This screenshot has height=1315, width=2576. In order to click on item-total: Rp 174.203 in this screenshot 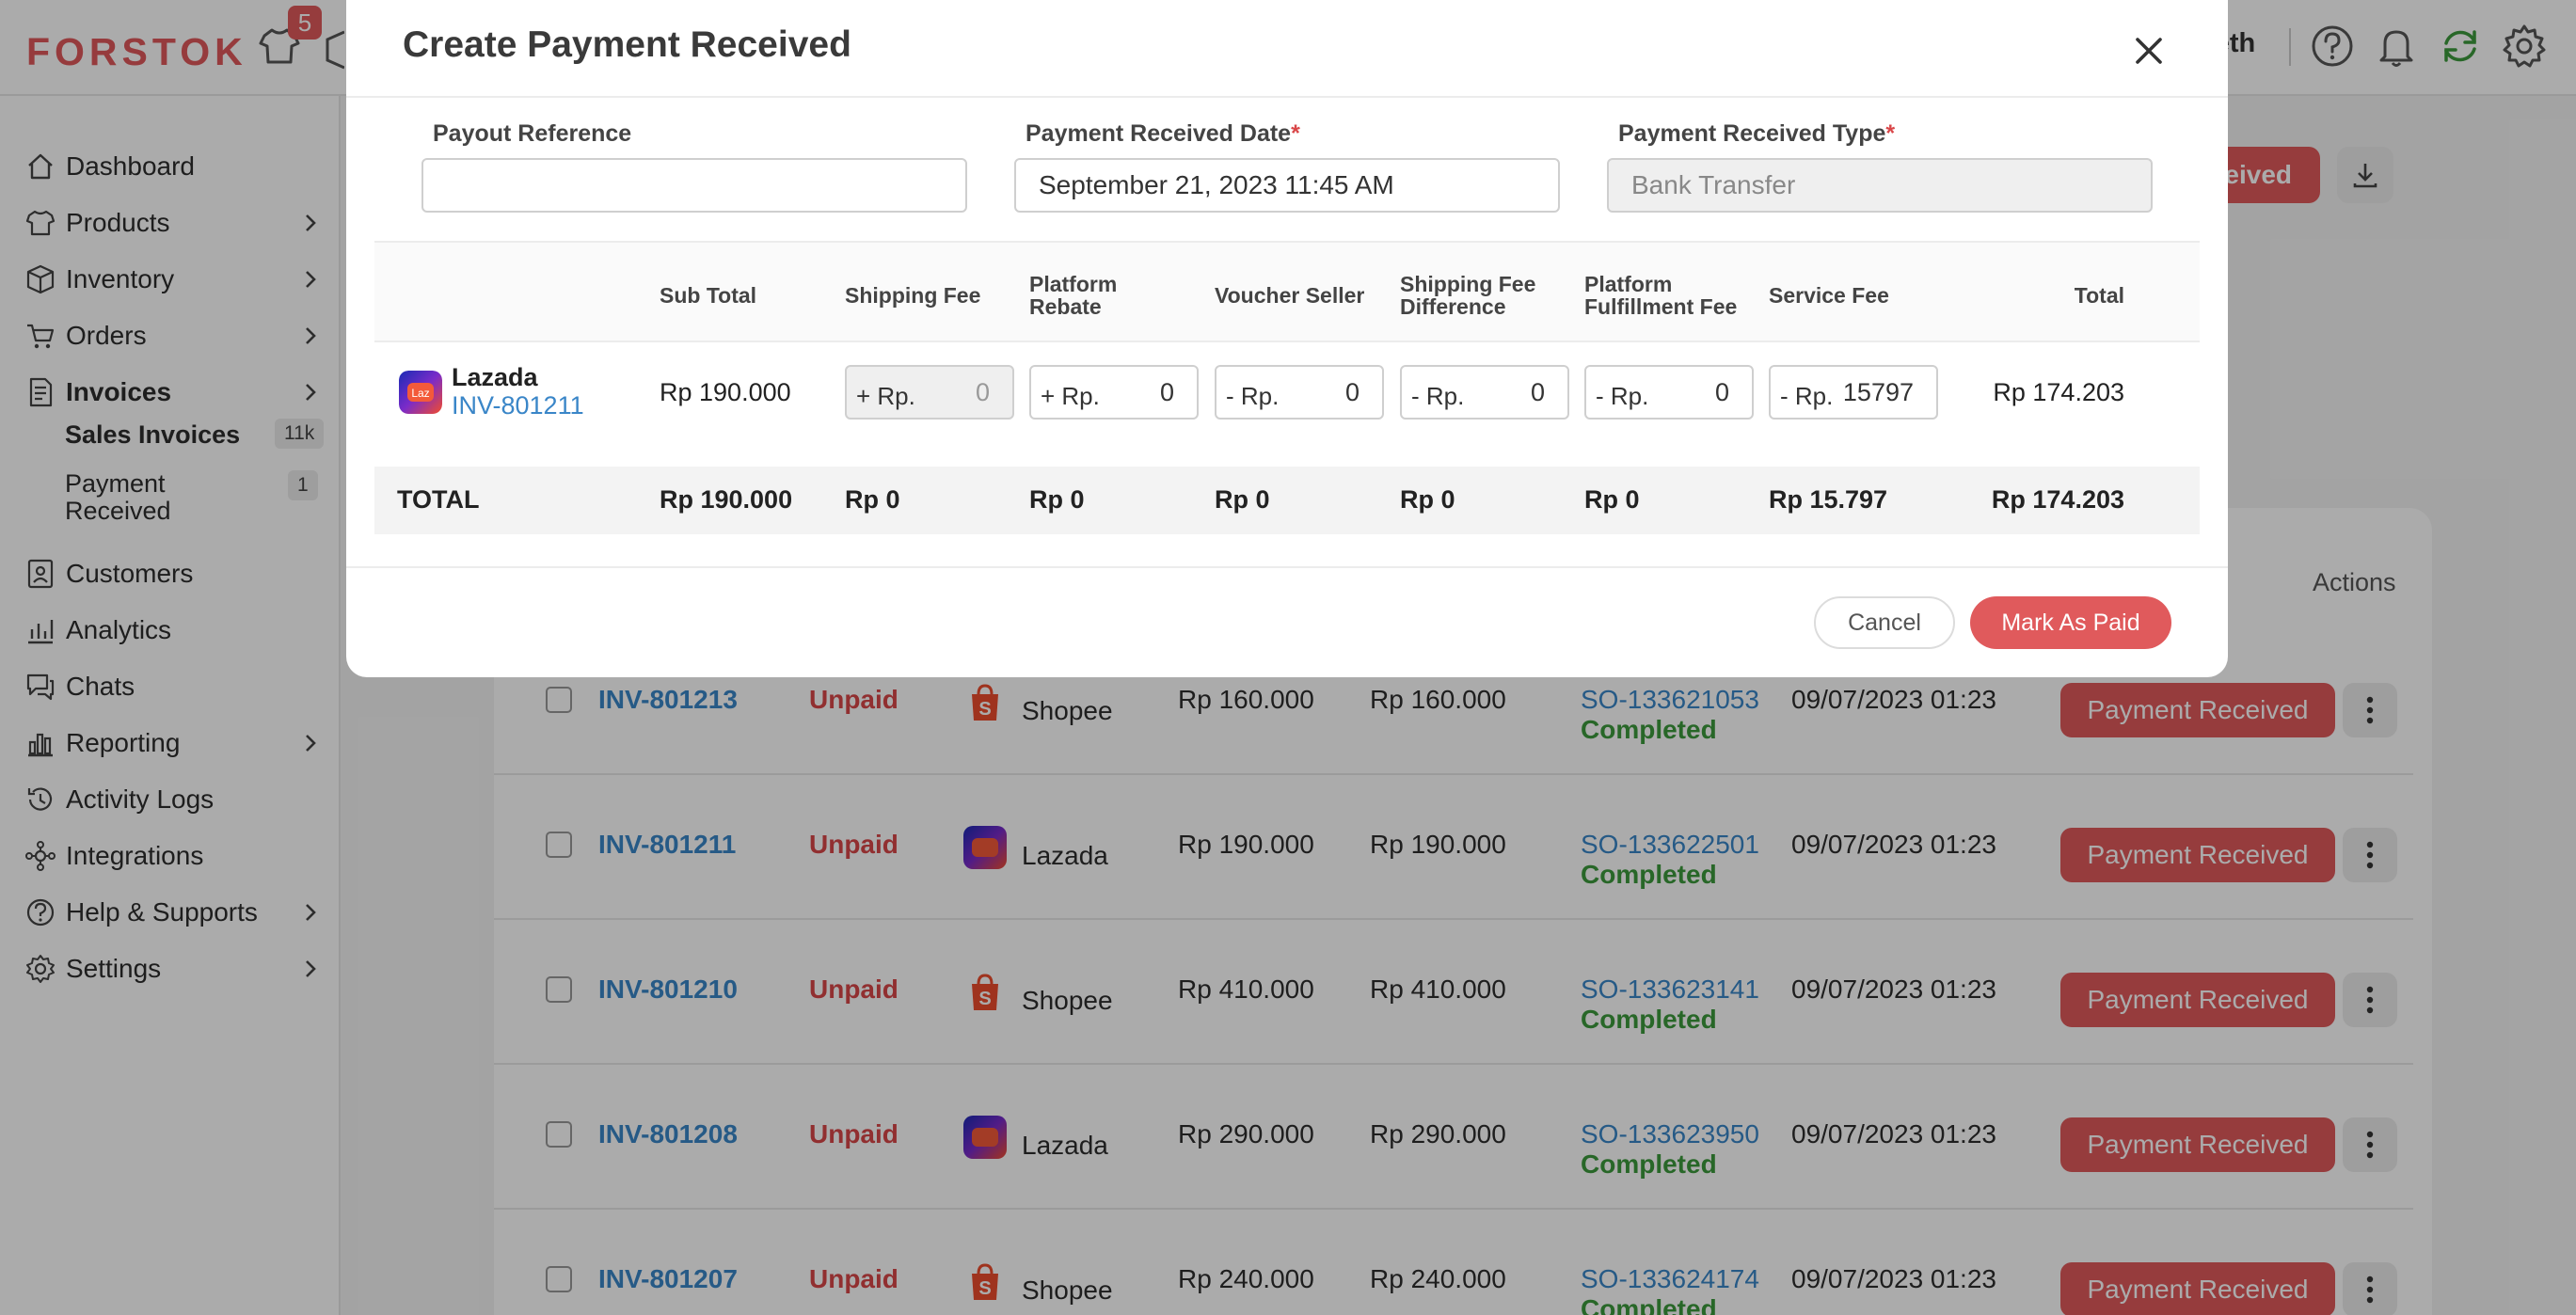, I will do `click(2058, 392)`.